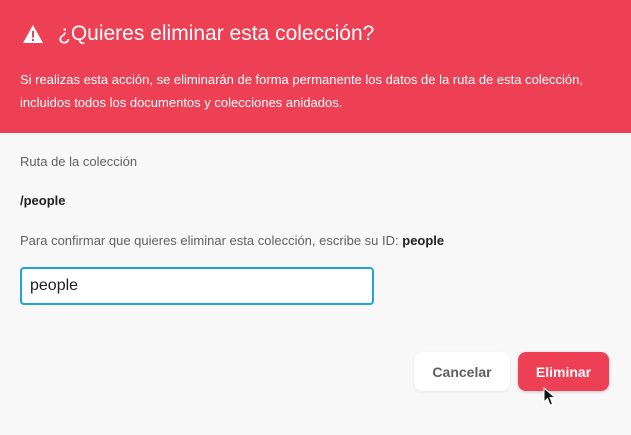 Image resolution: width=631 pixels, height=435 pixels. What do you see at coordinates (197, 286) in the screenshot?
I see `collection-id-input` at bounding box center [197, 286].